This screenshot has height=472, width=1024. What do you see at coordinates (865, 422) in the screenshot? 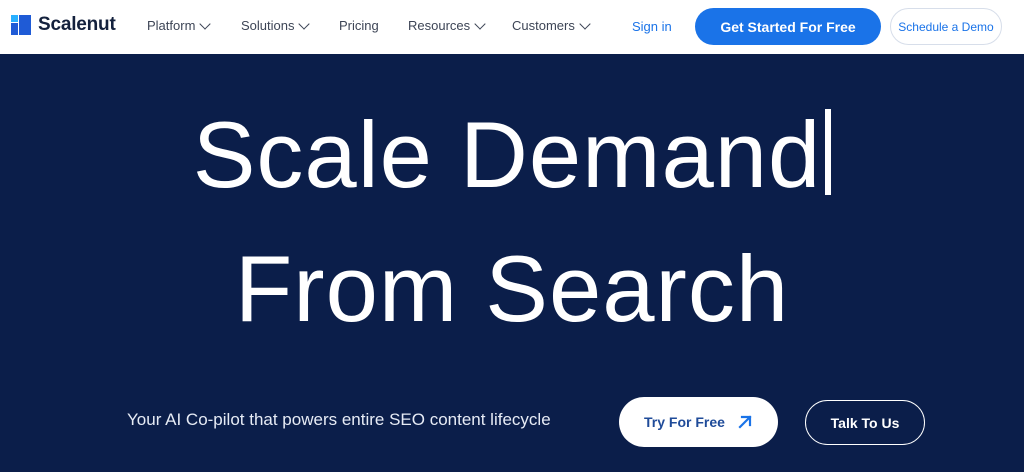
I see `talk-to-us-button: Talk To Us` at bounding box center [865, 422].